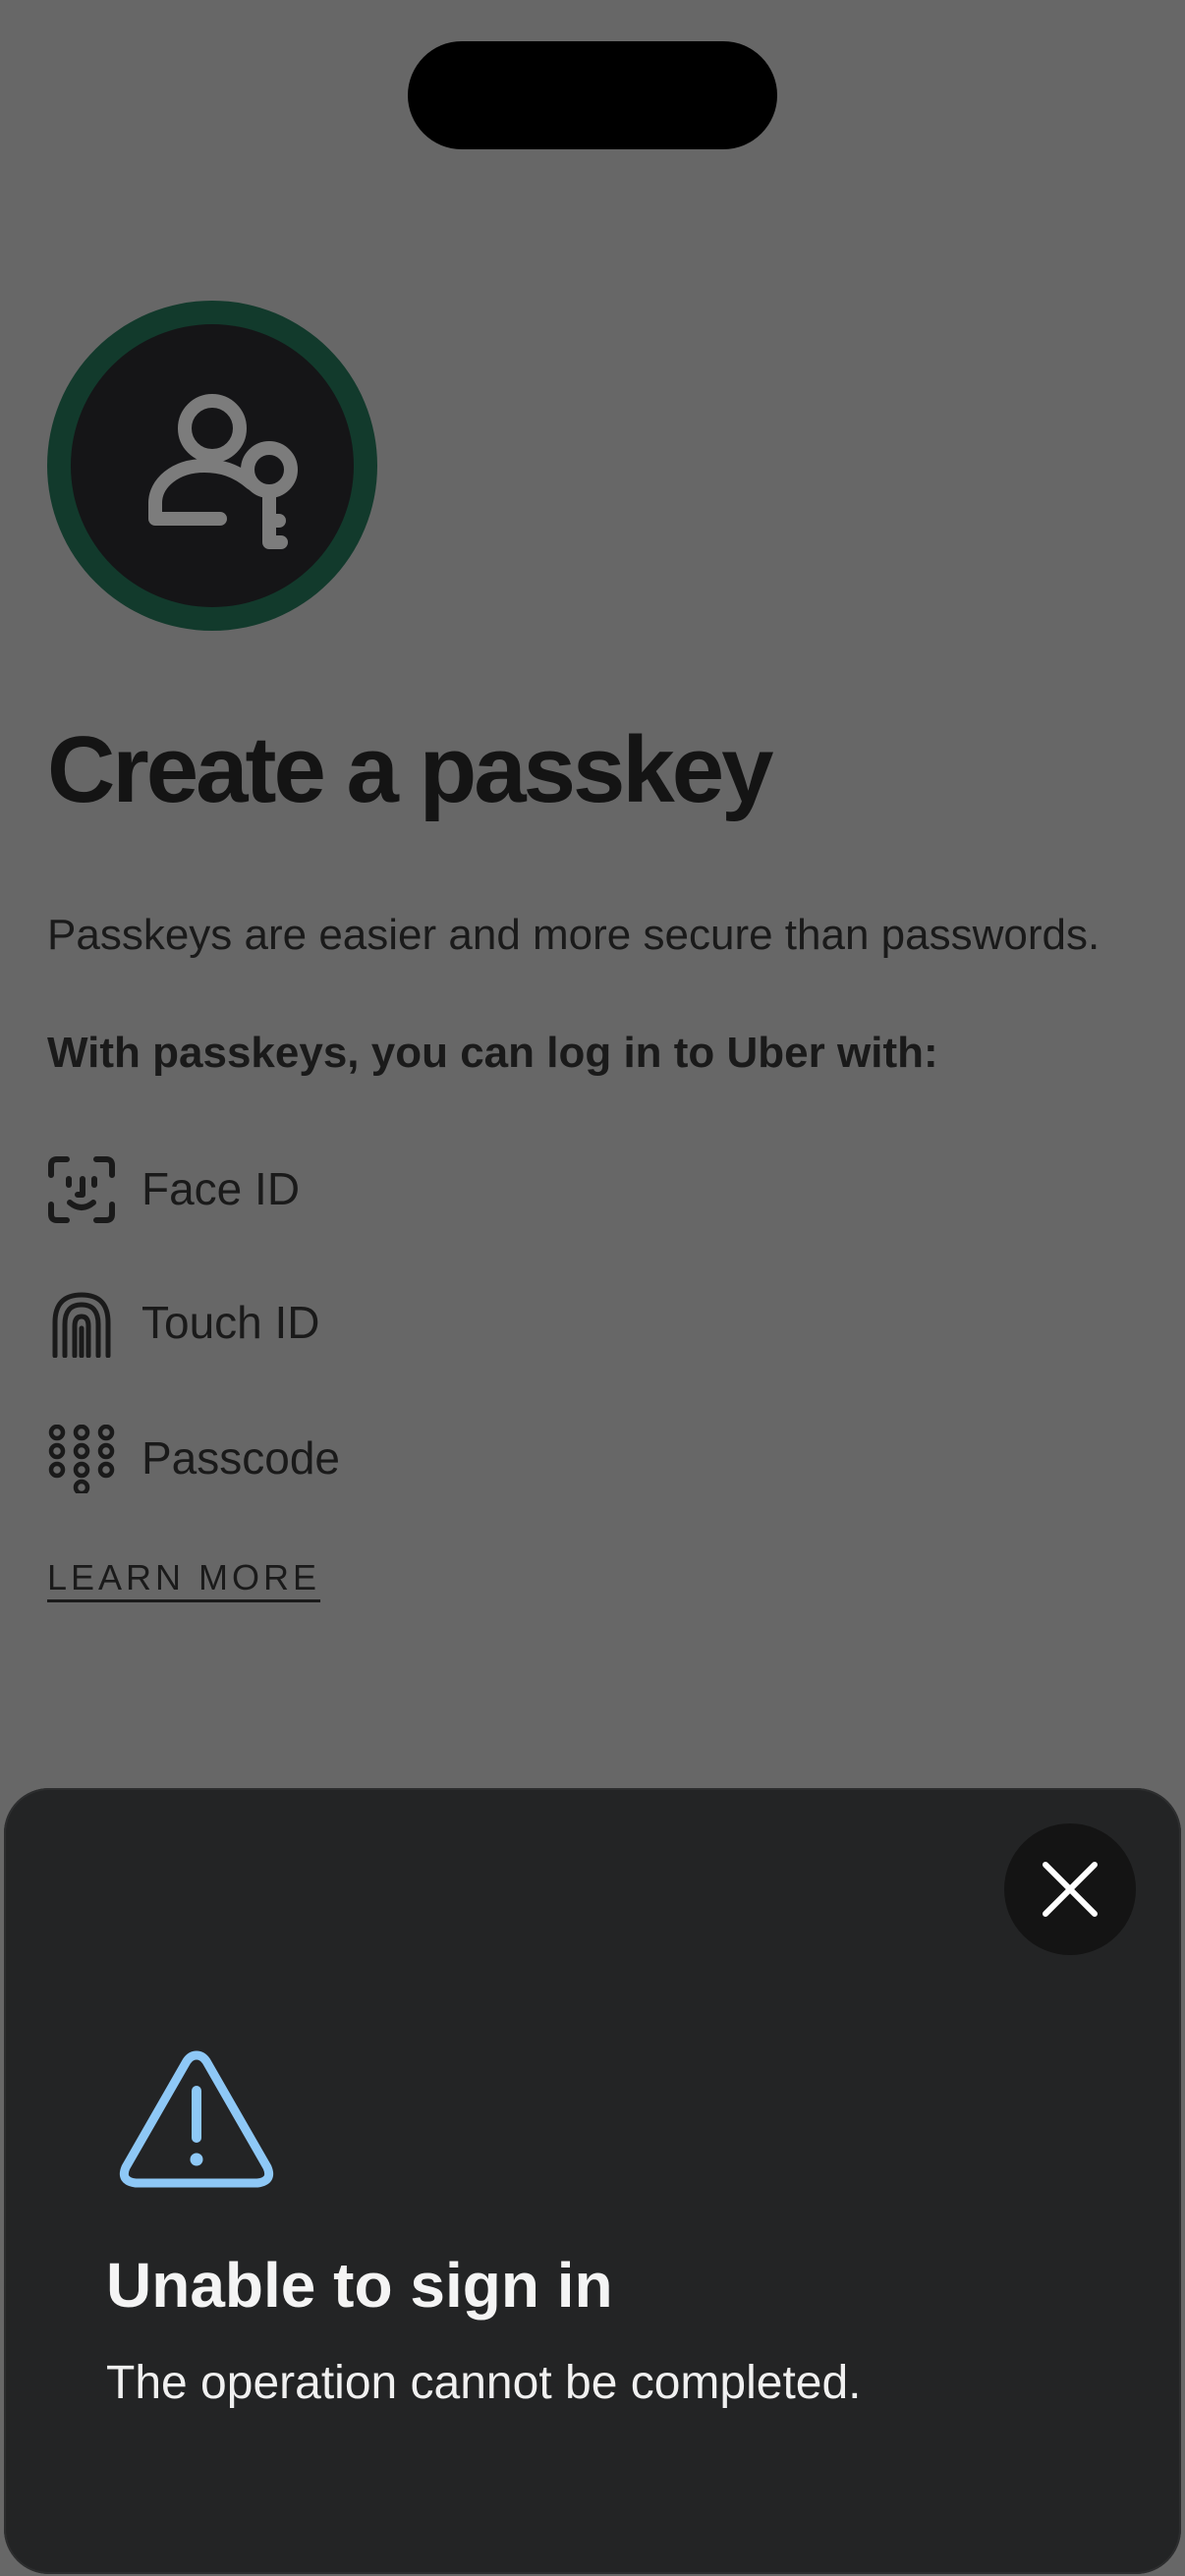 This screenshot has width=1185, height=2576. I want to click on warning-icon, so click(197, 2119).